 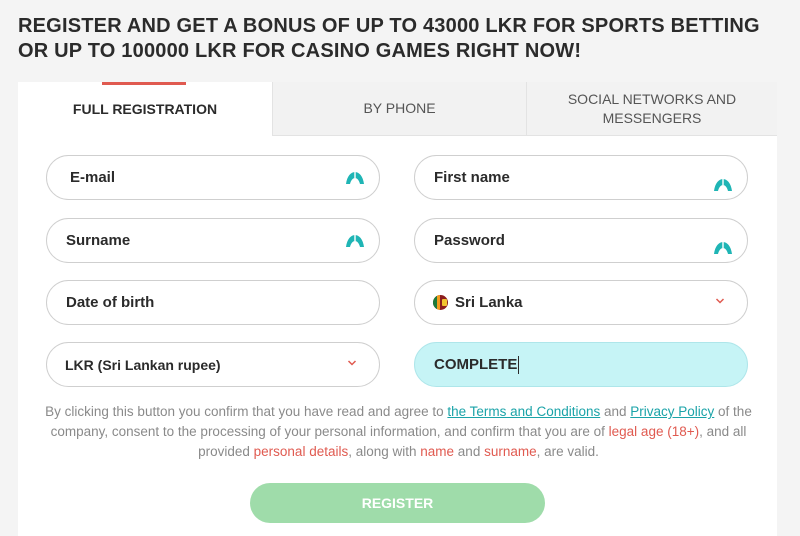 I want to click on surname-link: surname, so click(x=510, y=451).